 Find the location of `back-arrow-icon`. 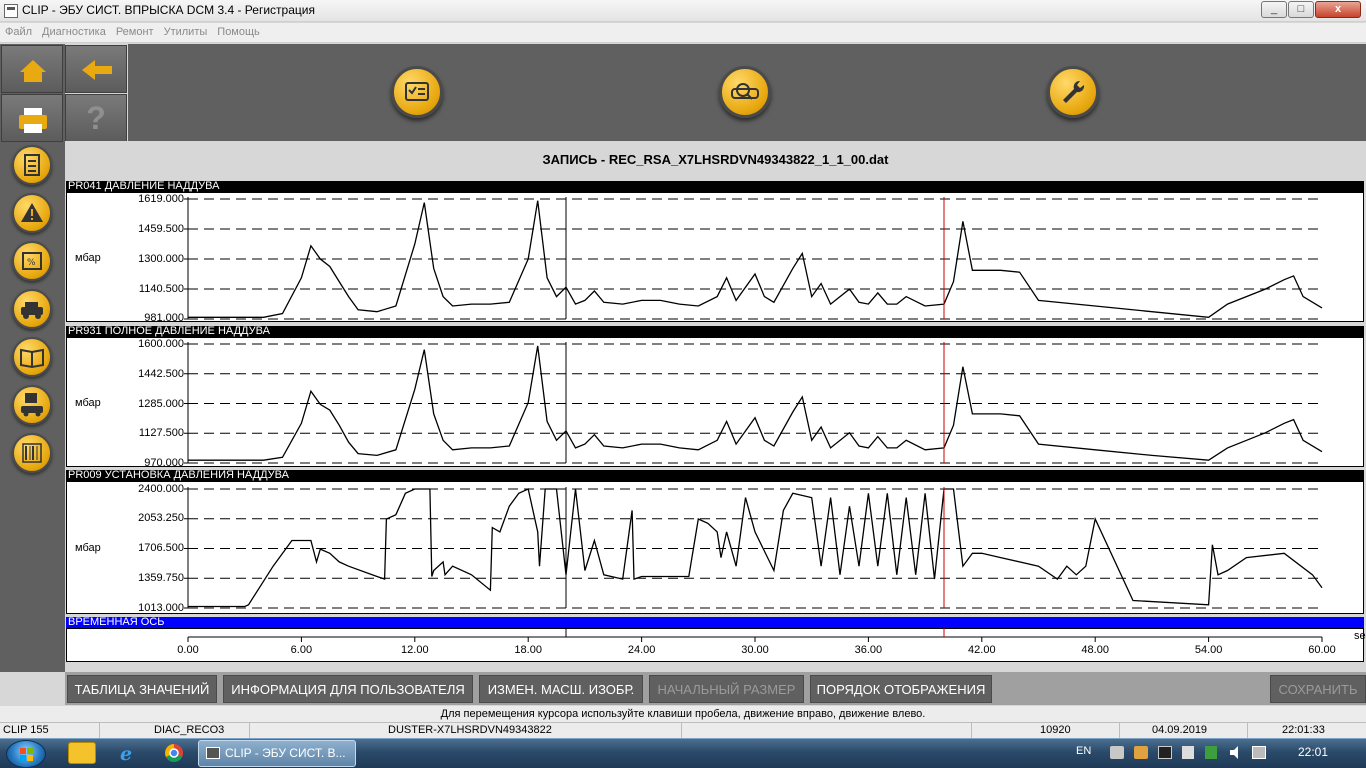

back-arrow-icon is located at coordinates (97, 70).